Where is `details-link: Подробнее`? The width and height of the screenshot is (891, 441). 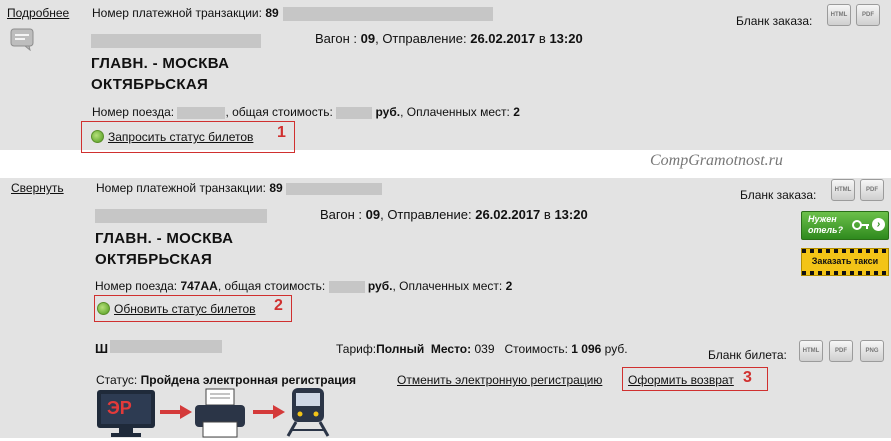
details-link: Подробнее is located at coordinates (38, 13).